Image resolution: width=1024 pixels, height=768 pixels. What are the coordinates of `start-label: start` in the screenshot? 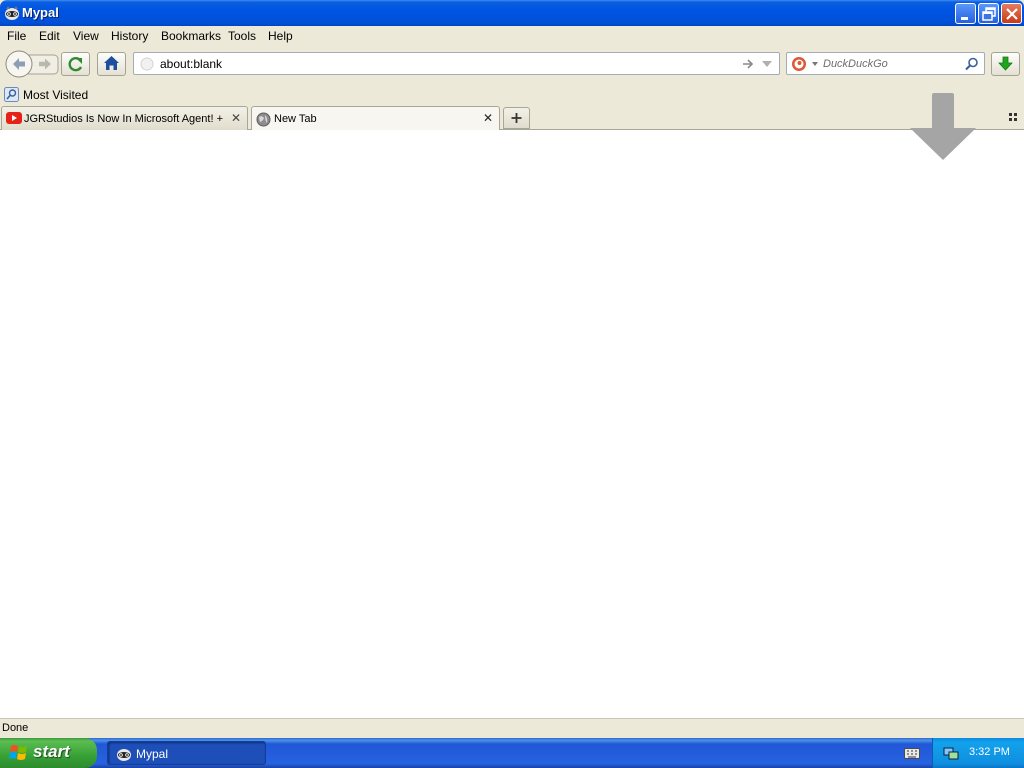 It's located at (51, 751).